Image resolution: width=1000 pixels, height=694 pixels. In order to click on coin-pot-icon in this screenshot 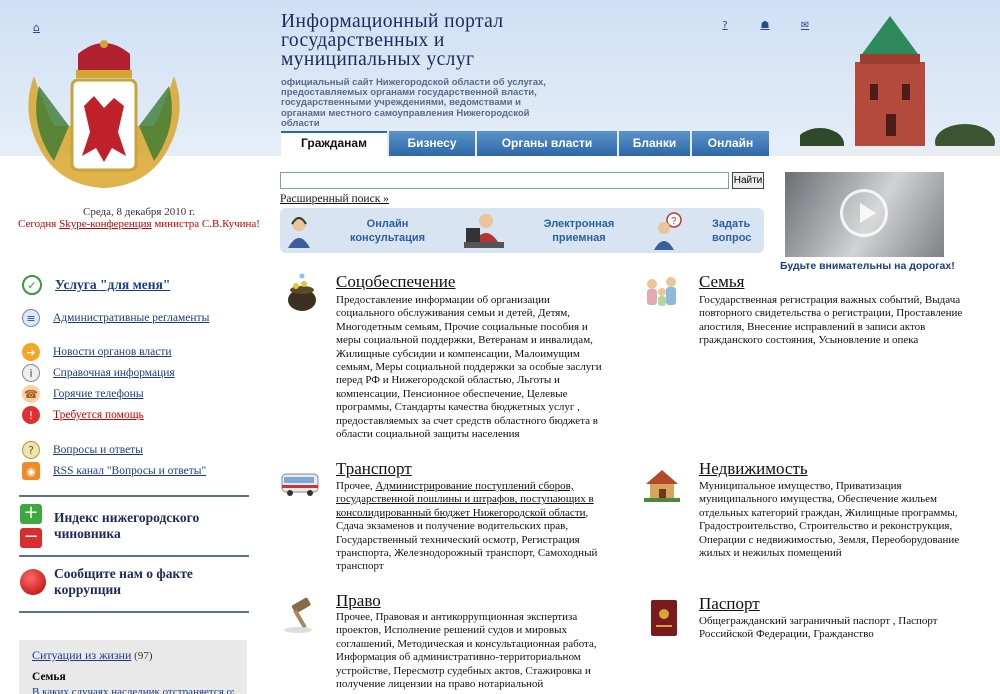, I will do `click(302, 292)`.